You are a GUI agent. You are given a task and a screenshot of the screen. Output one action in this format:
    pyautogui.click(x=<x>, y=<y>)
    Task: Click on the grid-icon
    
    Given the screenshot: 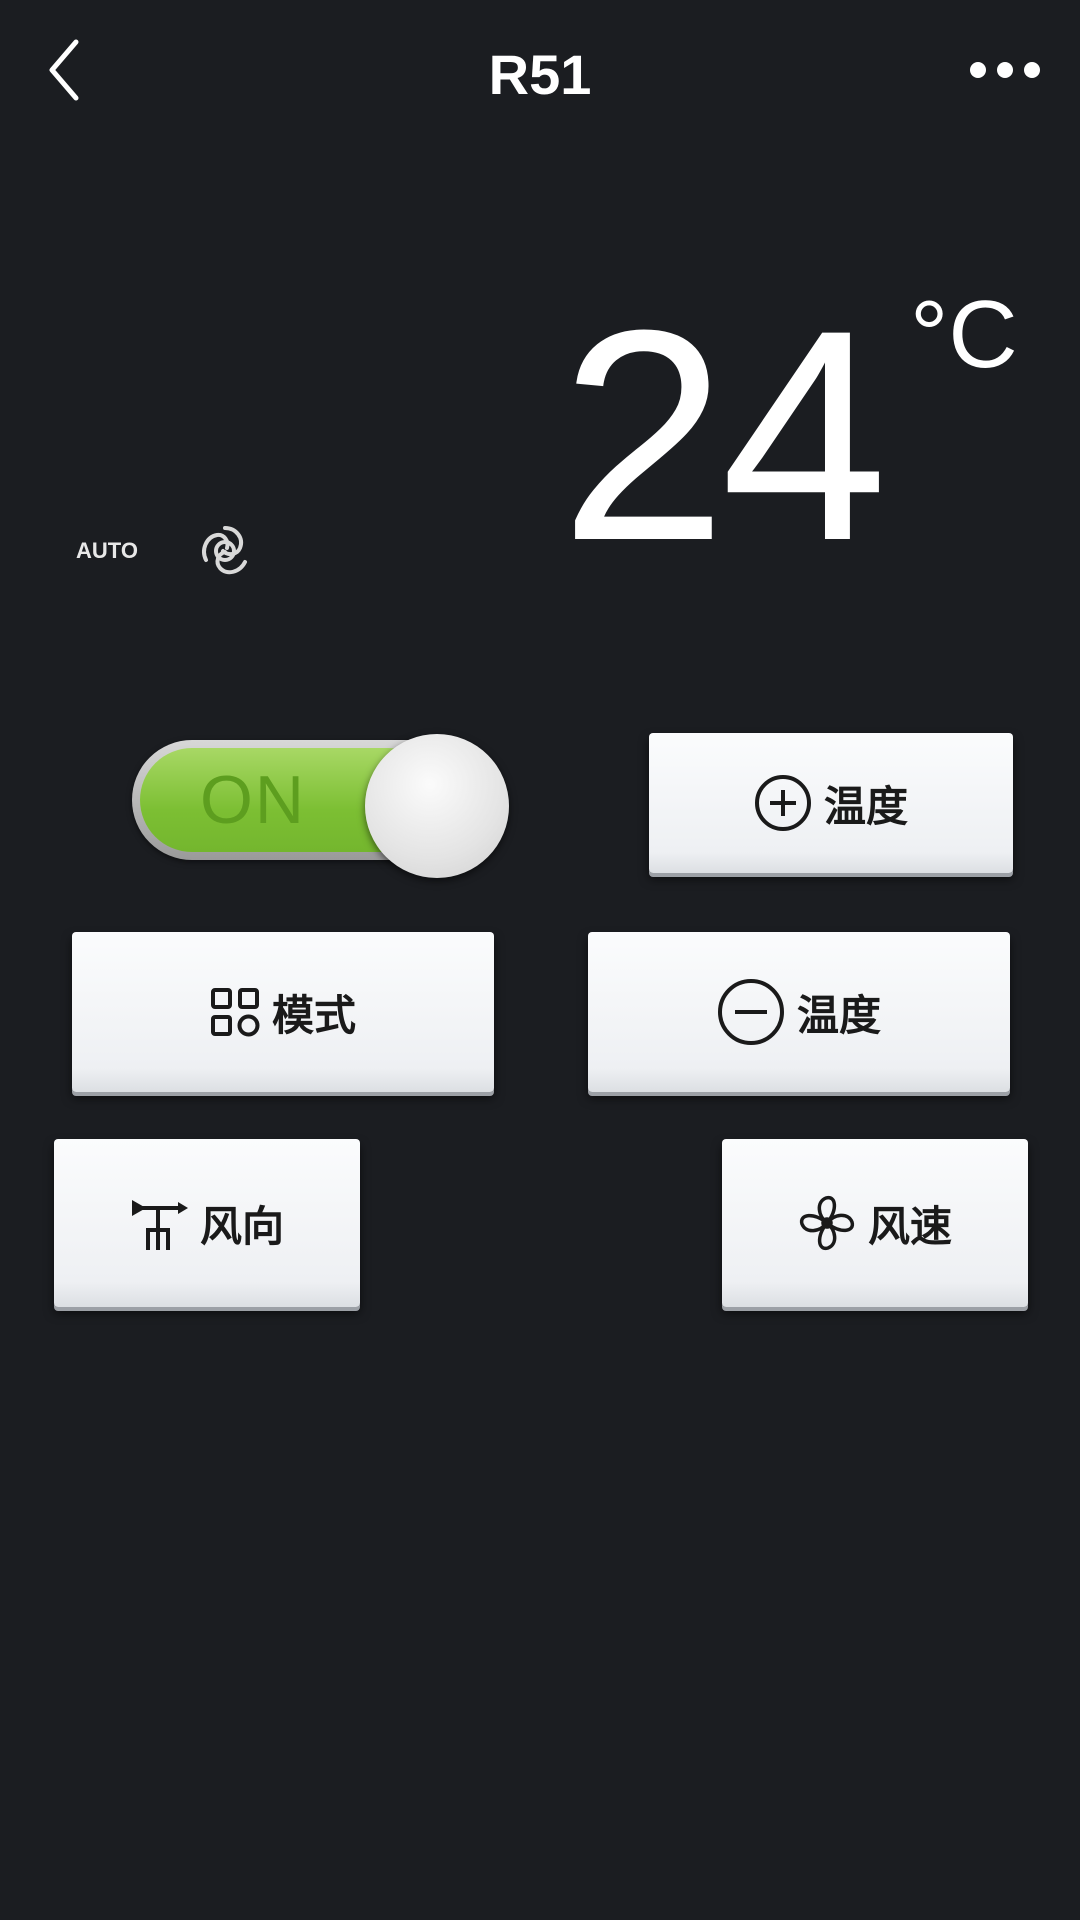 What is the action you would take?
    pyautogui.click(x=235, y=1012)
    